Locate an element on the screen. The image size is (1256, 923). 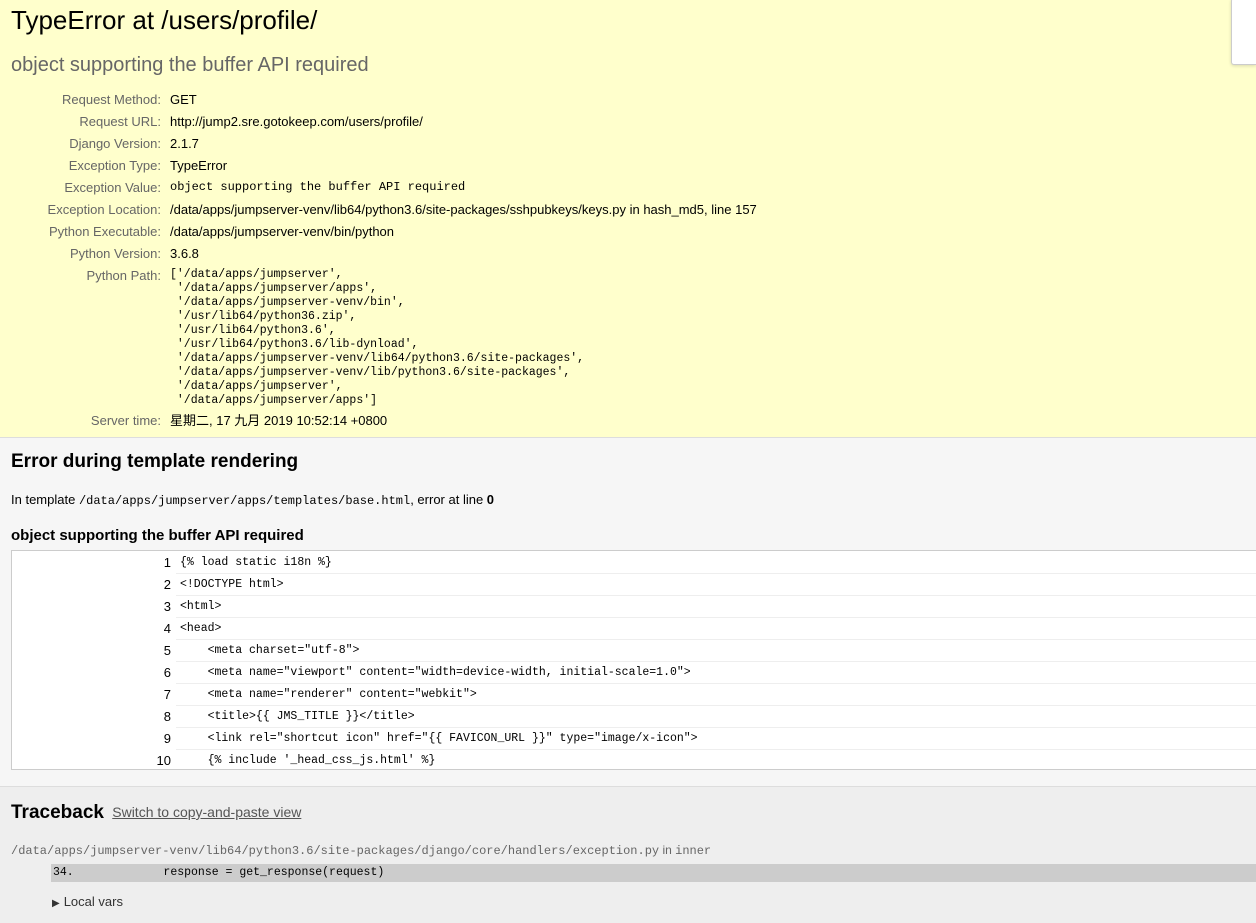
line-number: 2 is located at coordinates (167, 584).